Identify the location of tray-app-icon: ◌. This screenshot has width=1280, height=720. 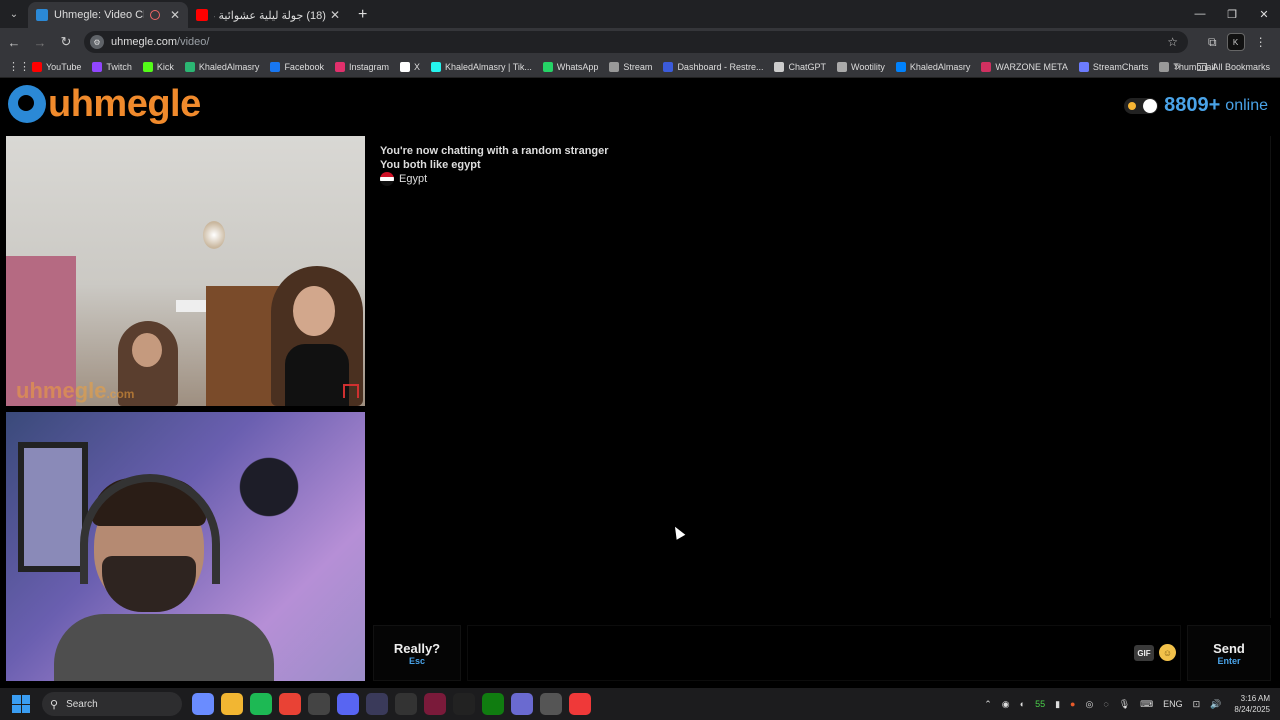
(1105, 704).